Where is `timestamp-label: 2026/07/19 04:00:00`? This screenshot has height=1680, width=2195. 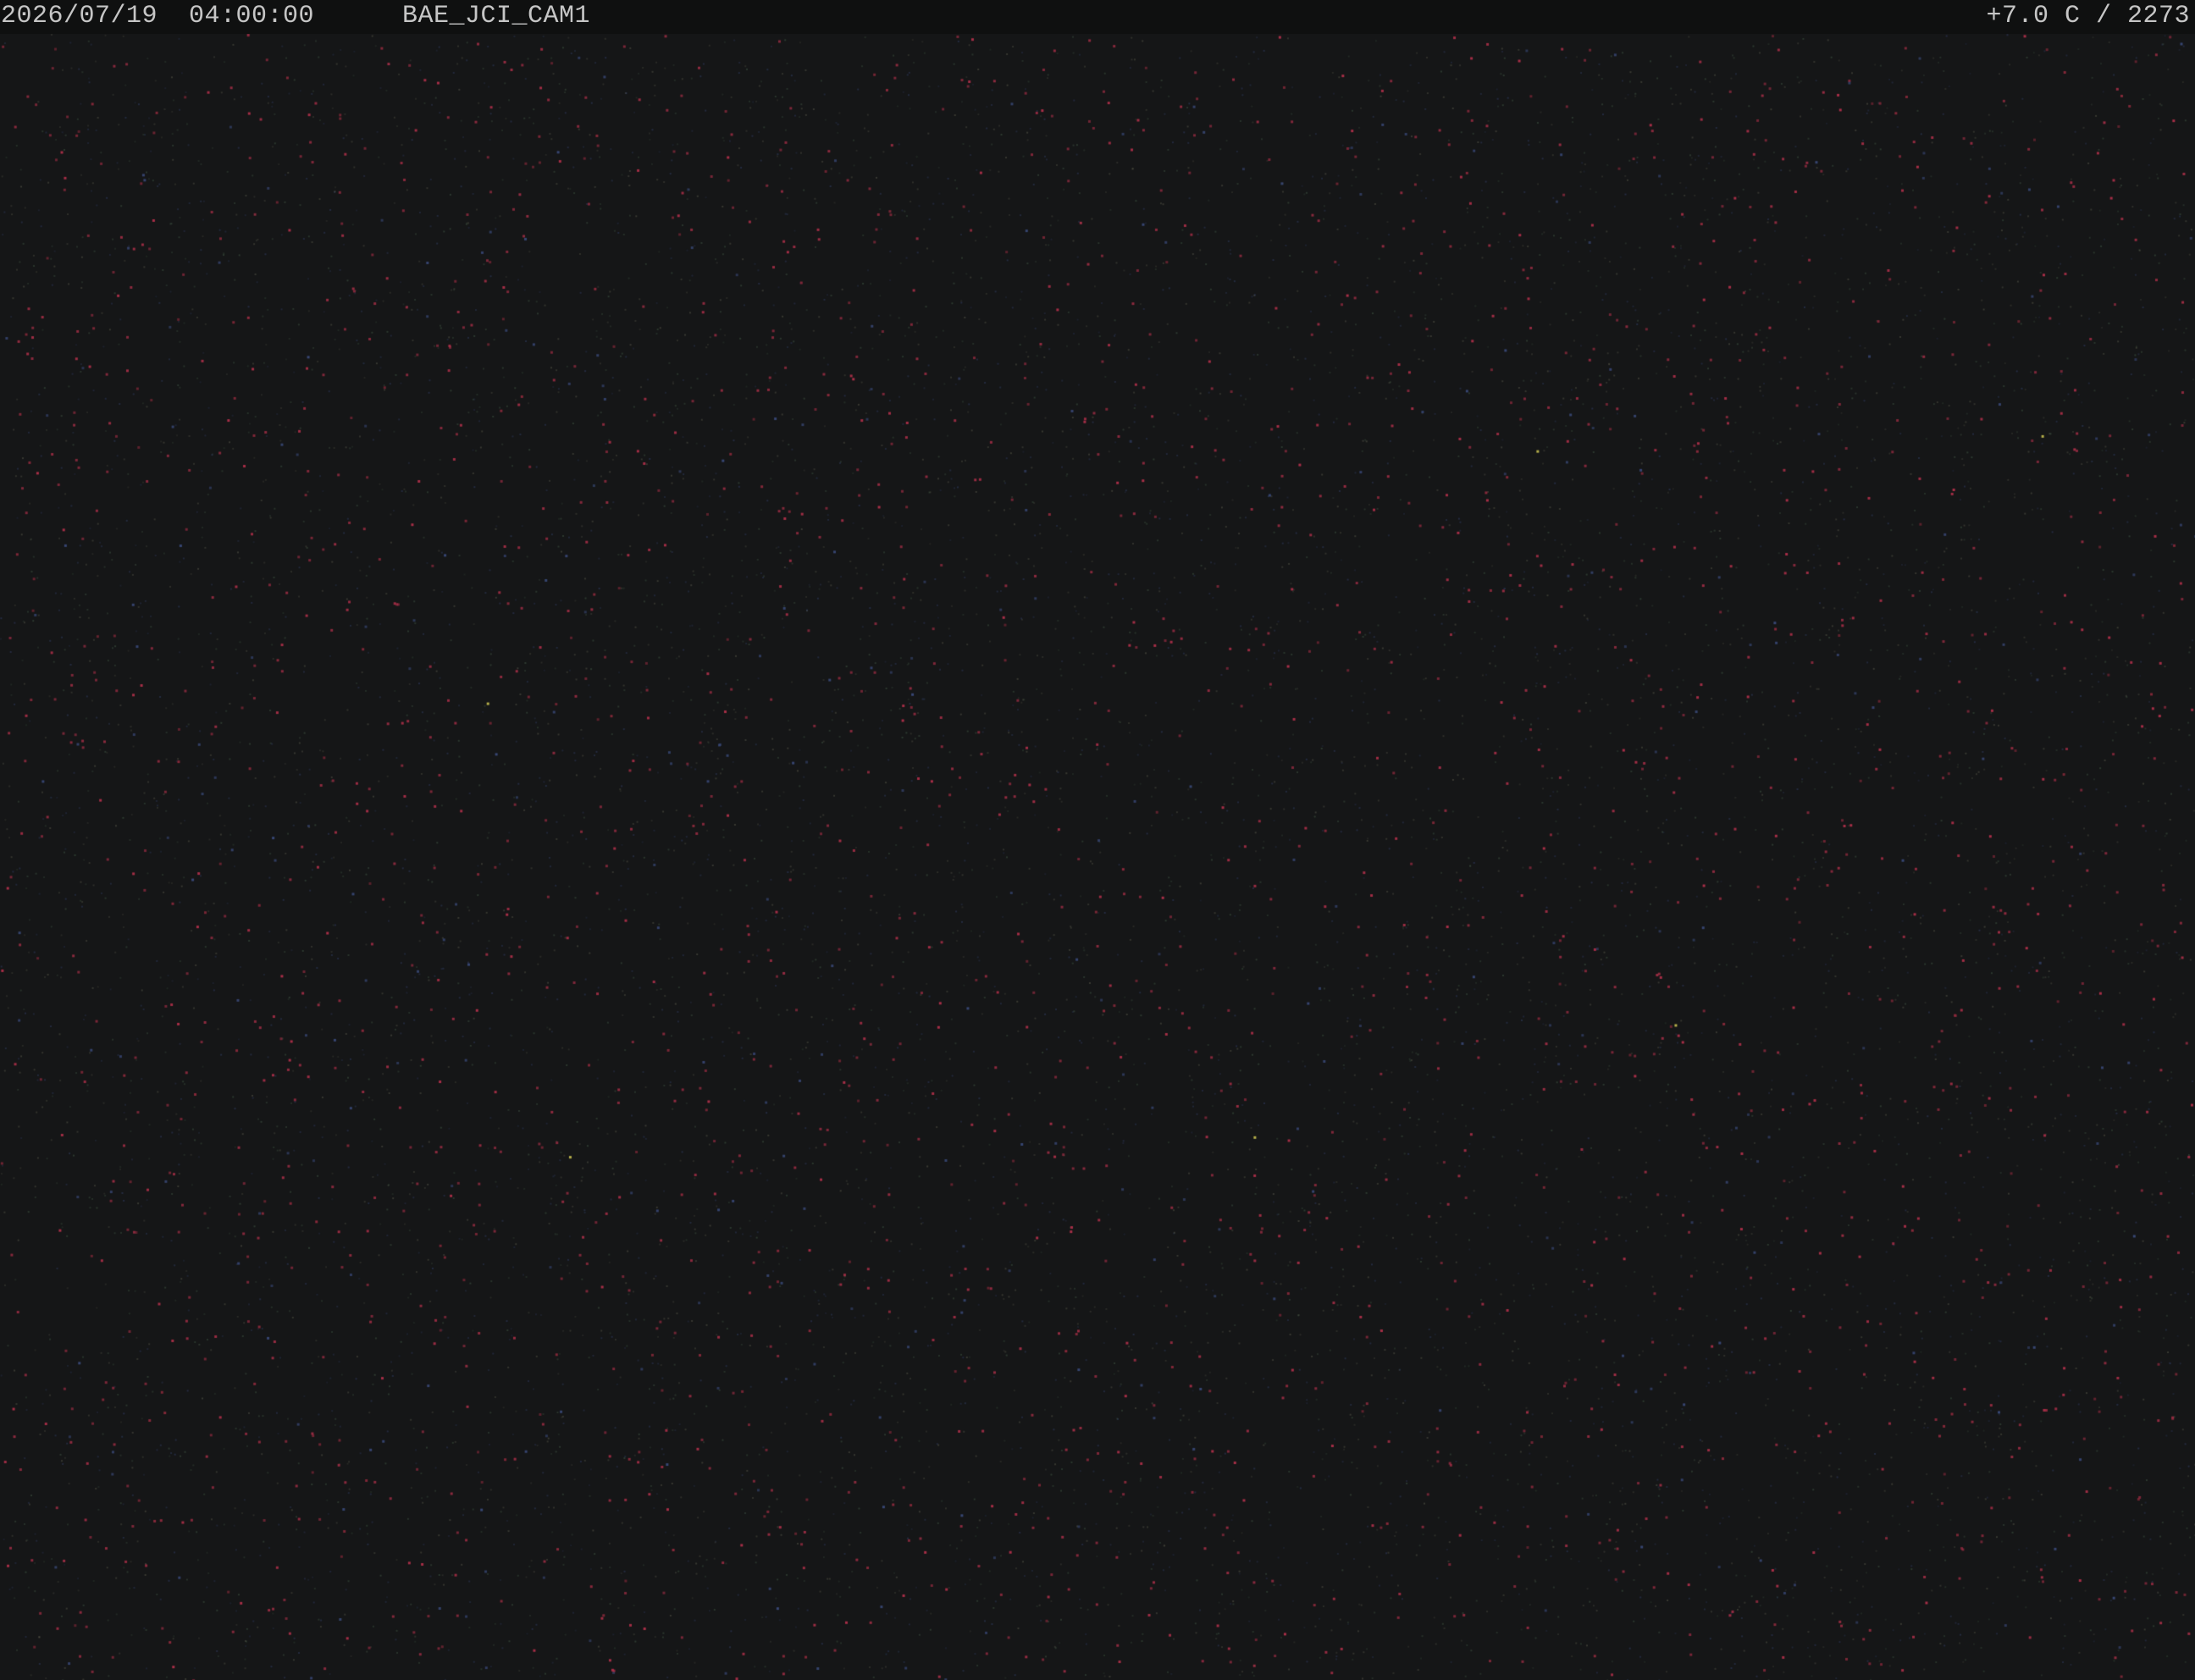 timestamp-label: 2026/07/19 04:00:00 is located at coordinates (158, 16).